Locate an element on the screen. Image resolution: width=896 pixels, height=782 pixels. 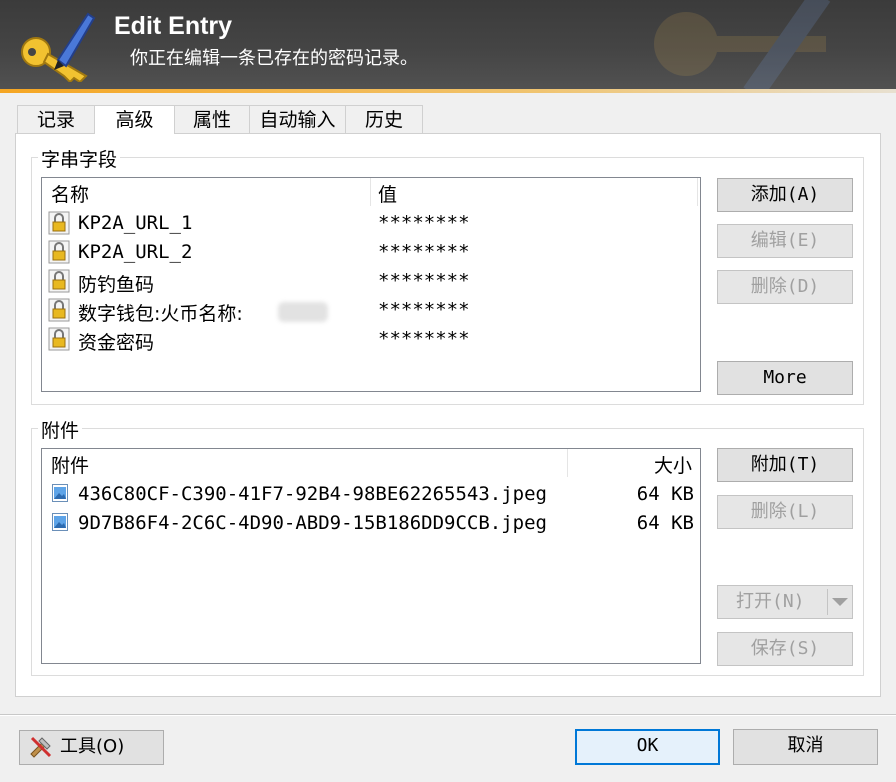
tab-properties: 属性 is located at coordinates (212, 119).